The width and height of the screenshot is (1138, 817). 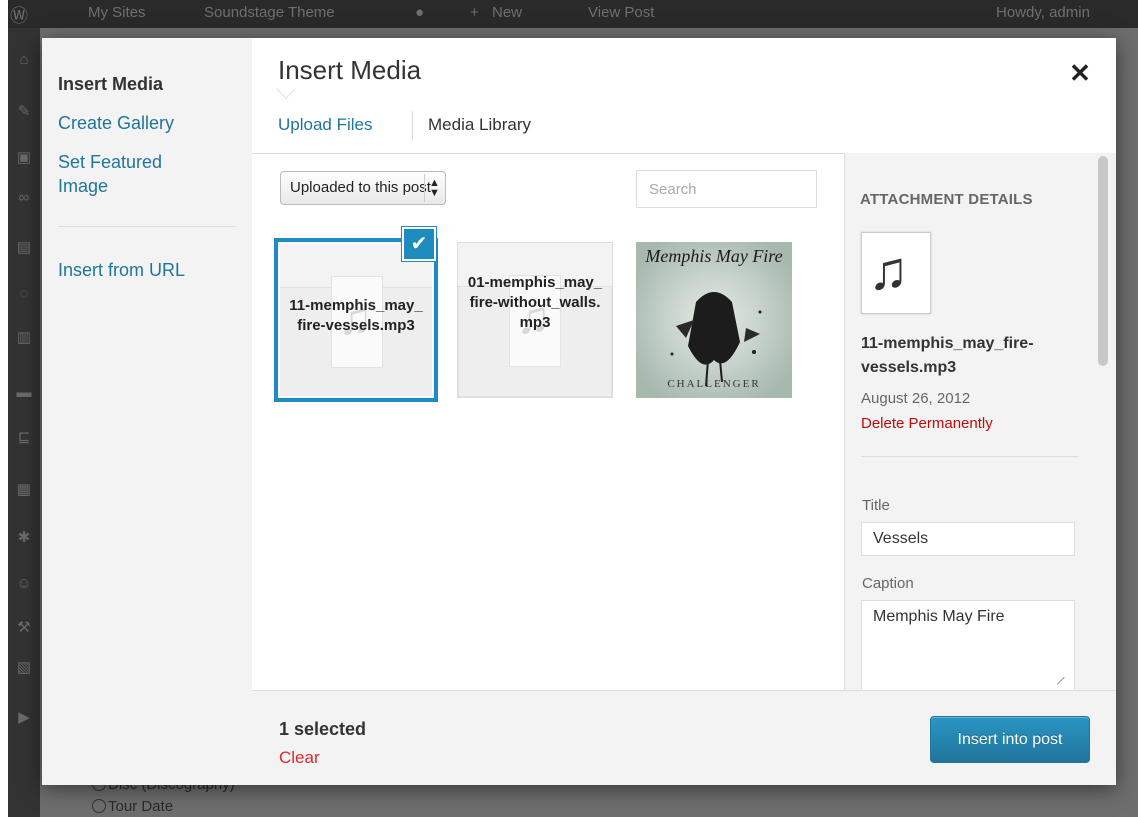 I want to click on forms-icon: ▥, so click(x=24, y=338).